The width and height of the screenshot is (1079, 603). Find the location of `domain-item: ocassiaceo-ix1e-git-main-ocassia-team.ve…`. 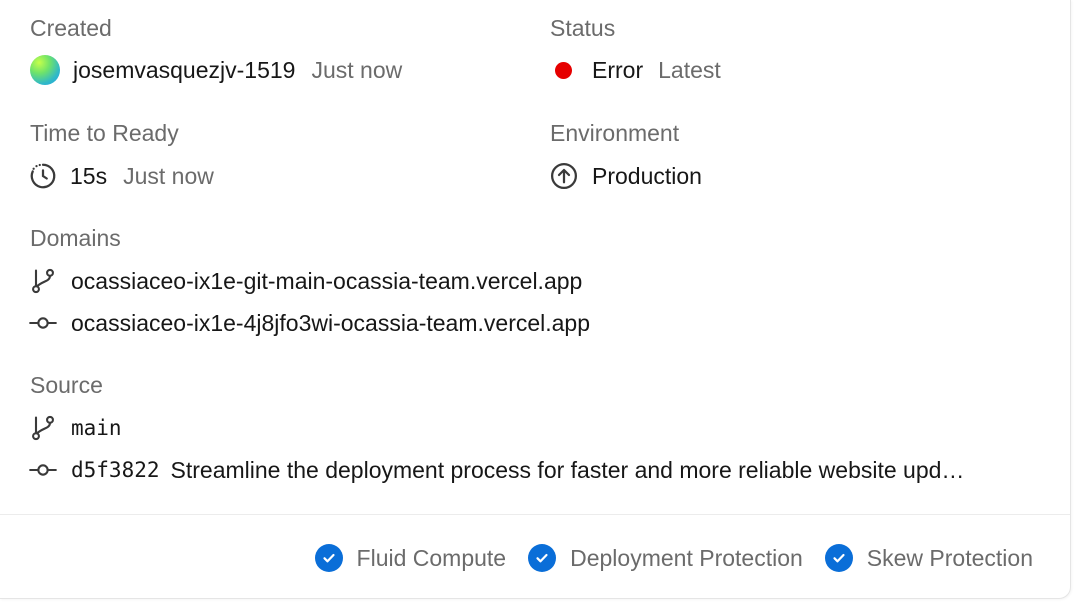

domain-item: ocassiaceo-ix1e-git-main-ocassia-team.ve… is located at coordinates (305, 281).